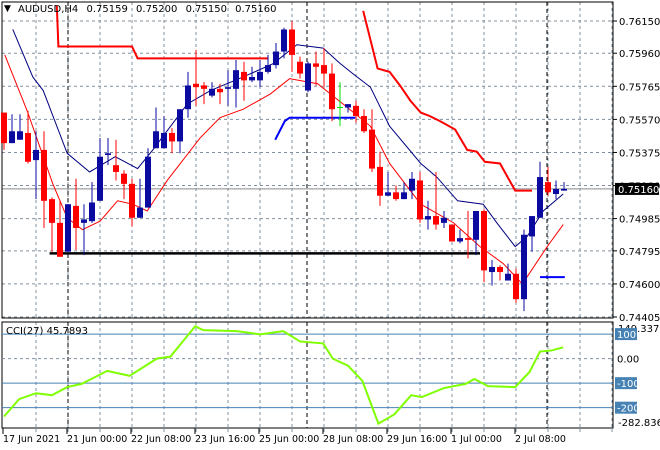 The height and width of the screenshot is (450, 660). I want to click on cci-name: CCI(27), so click(25, 331).